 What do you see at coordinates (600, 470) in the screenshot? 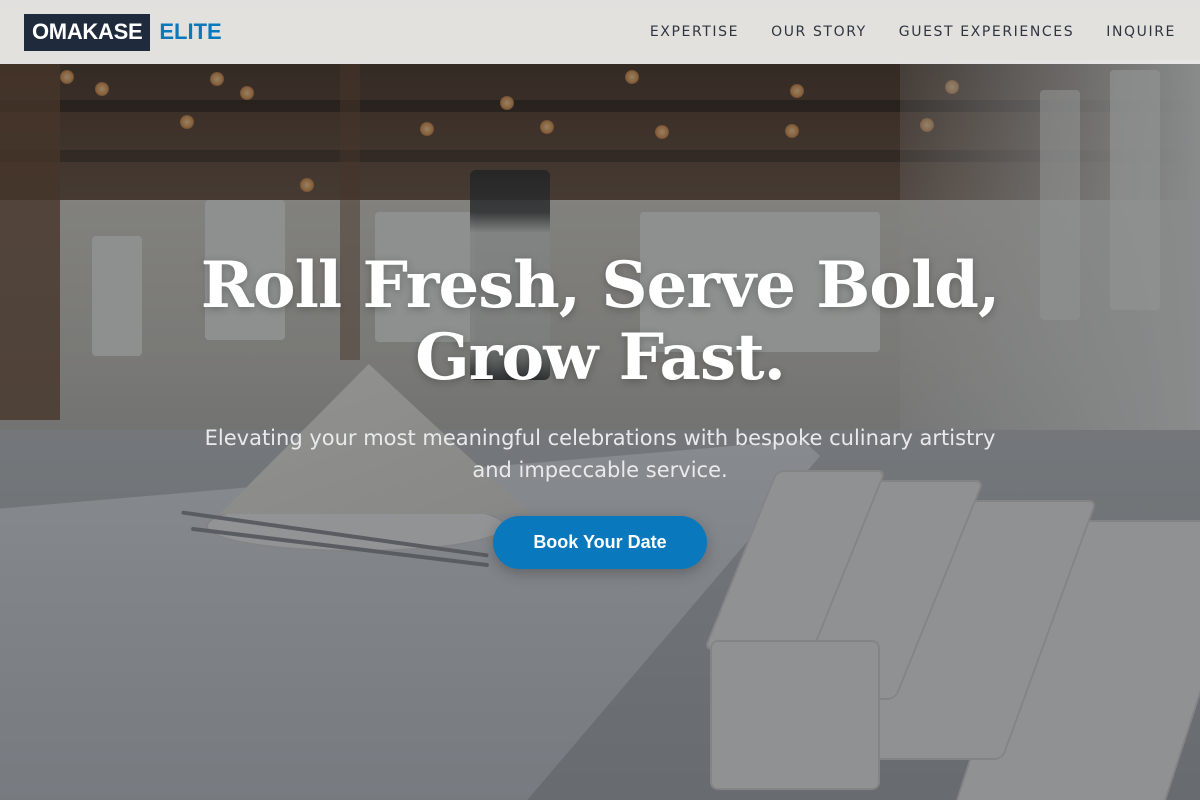
I see `hero-subtitle-line-2: and impeccable service.` at bounding box center [600, 470].